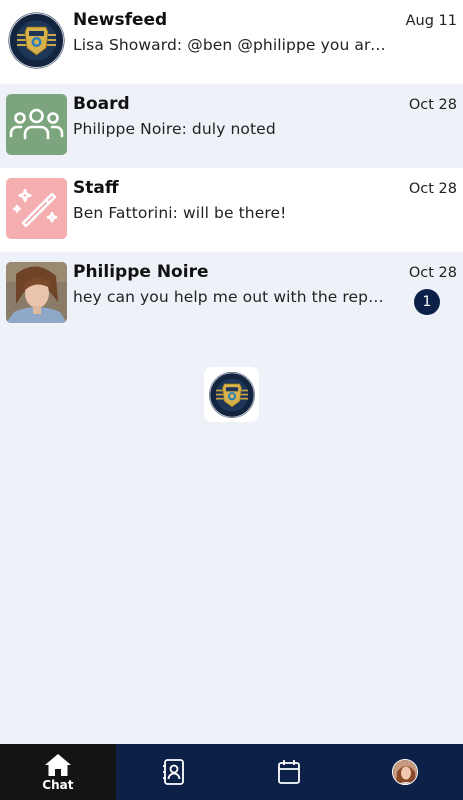 This screenshot has width=463, height=800. I want to click on conversation-title: Board, so click(101, 104).